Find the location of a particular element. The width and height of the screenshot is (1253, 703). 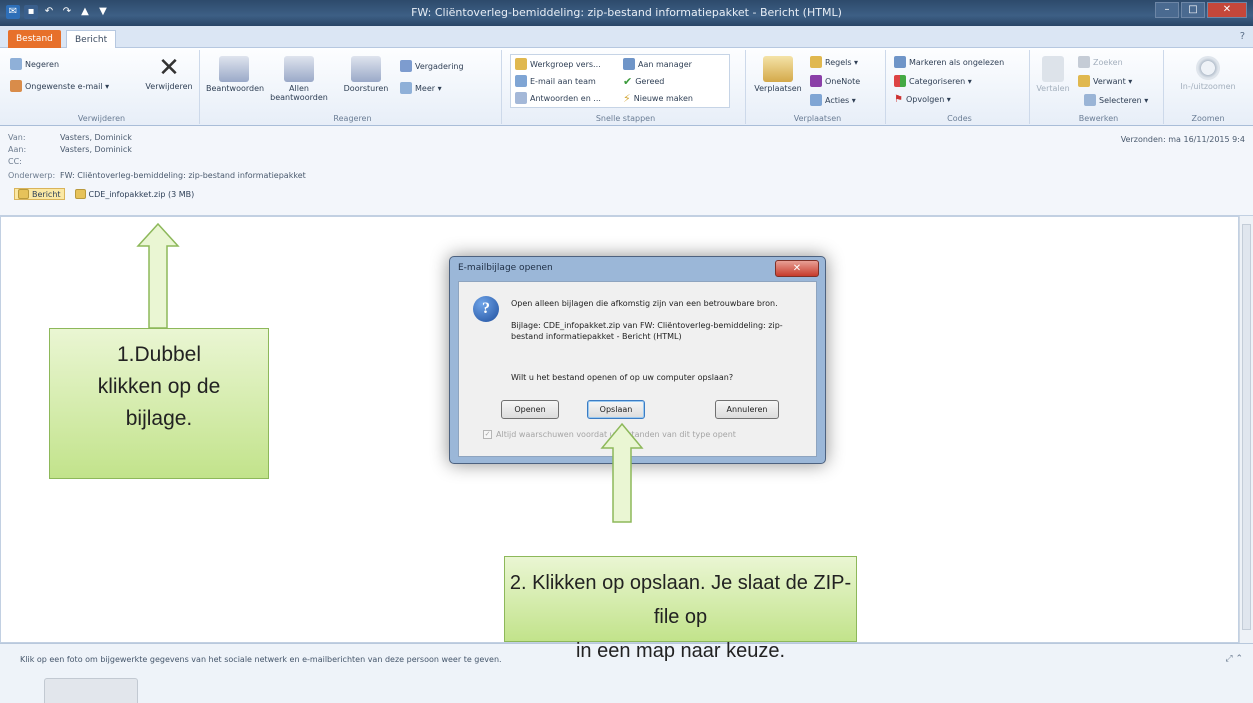

quick-step-label: Gereed is located at coordinates (650, 81).